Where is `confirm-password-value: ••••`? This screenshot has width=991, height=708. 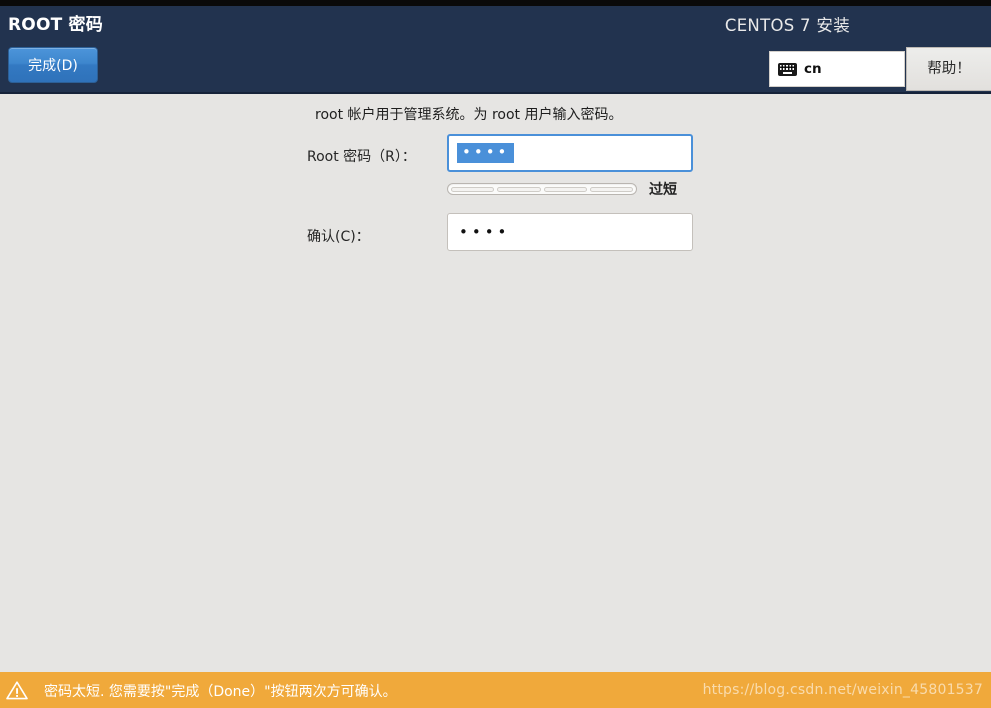 confirm-password-value: •••• is located at coordinates (485, 231).